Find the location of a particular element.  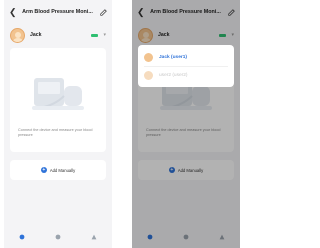

user-option-user2: user2 (user2) is located at coordinates (186, 74).